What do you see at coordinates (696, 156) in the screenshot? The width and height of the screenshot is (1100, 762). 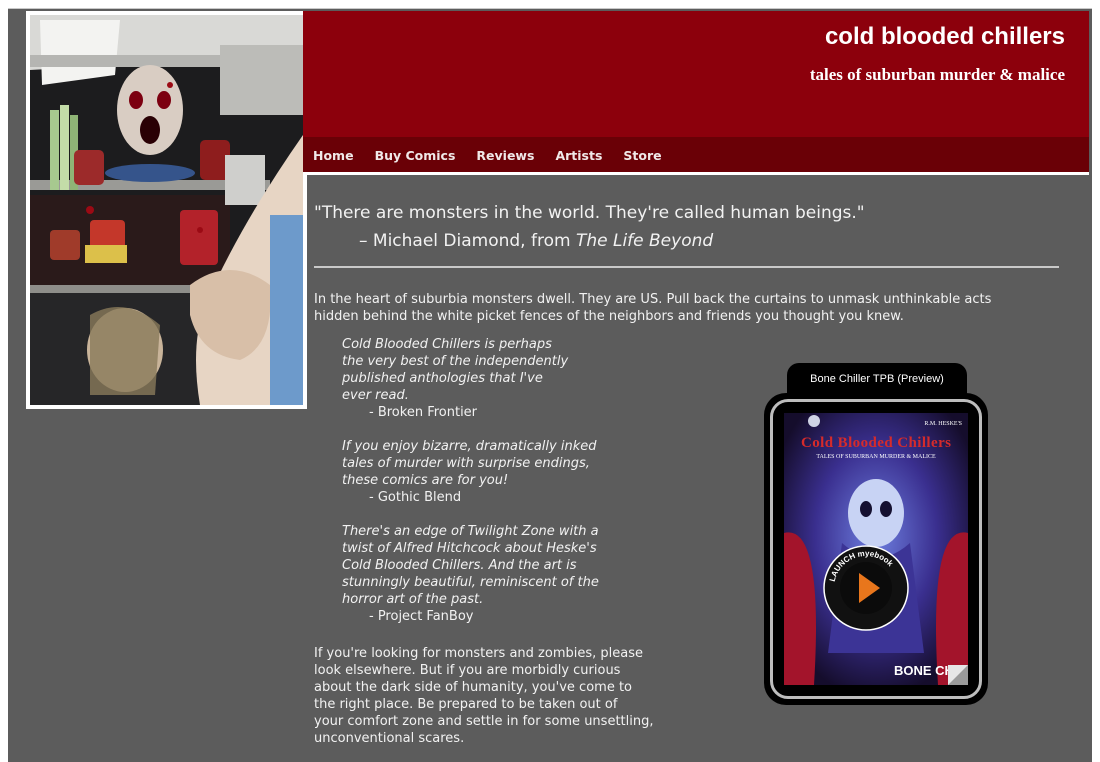 I see `main-nav: Home Buy Comics Reviews Artists Store` at bounding box center [696, 156].